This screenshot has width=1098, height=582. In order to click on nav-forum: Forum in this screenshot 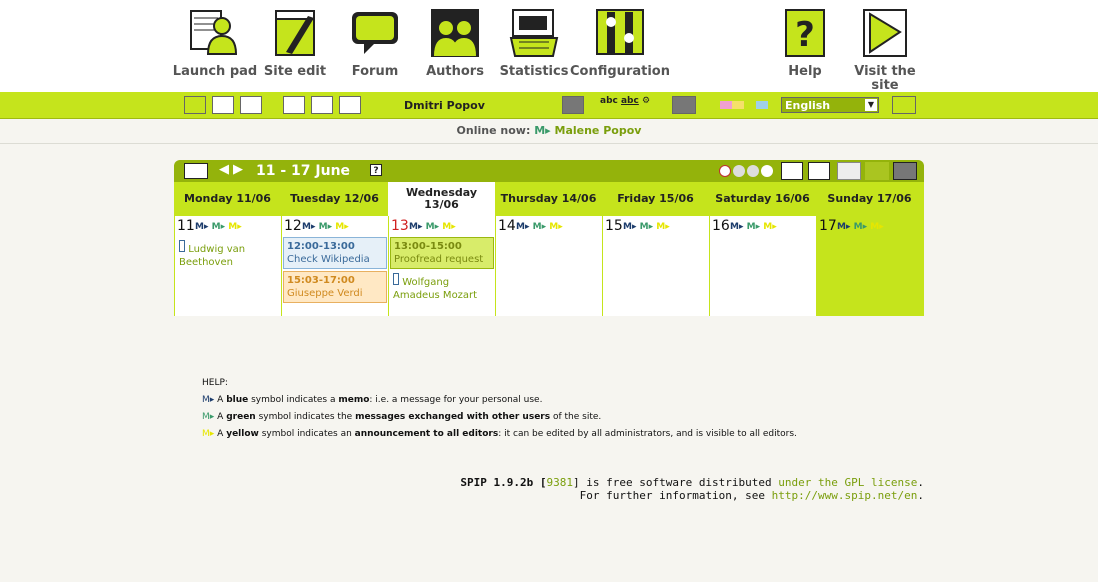, I will do `click(375, 43)`.